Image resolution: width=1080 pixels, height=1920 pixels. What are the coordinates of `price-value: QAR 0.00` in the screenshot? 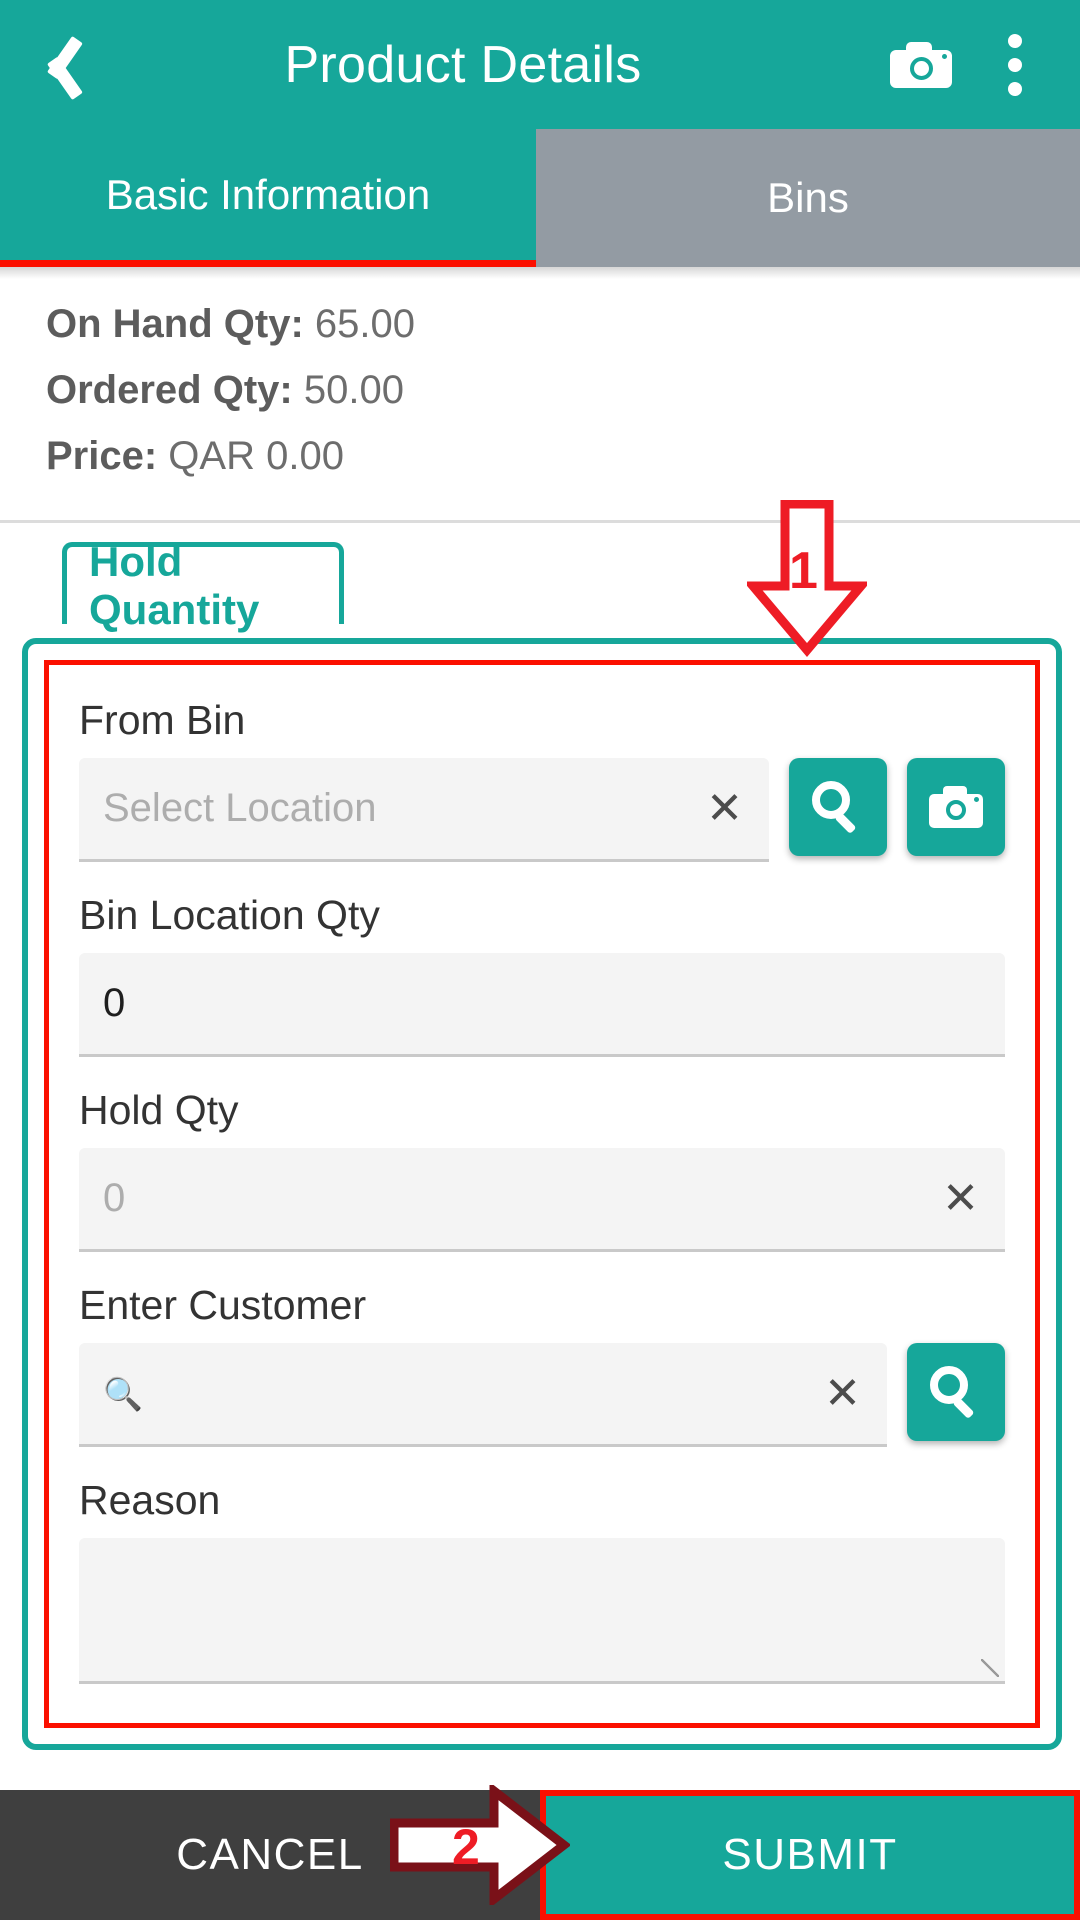 It's located at (256, 456).